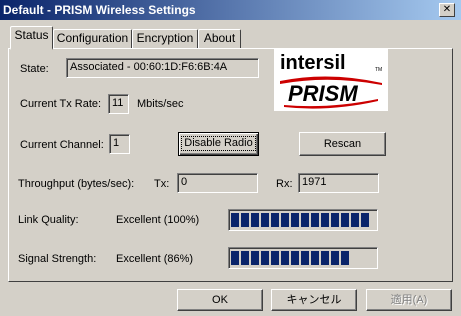  I want to click on tab-label: Status, so click(31, 35).